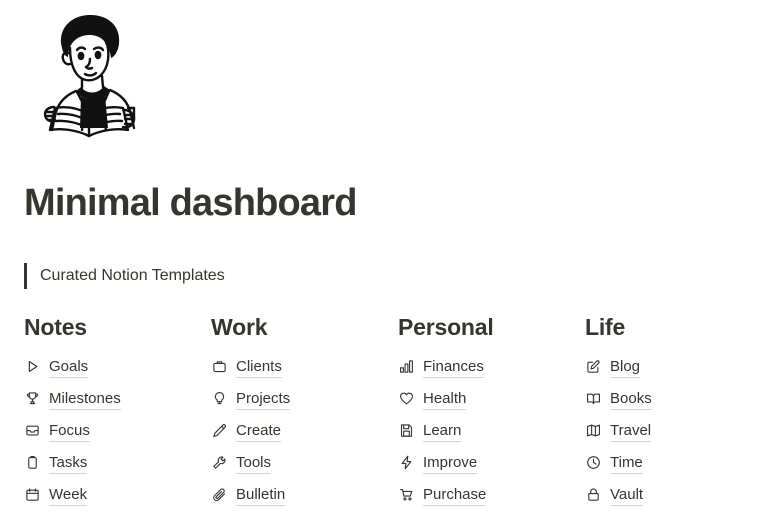  Describe the element at coordinates (32, 494) in the screenshot. I see `calendar-icon` at that location.